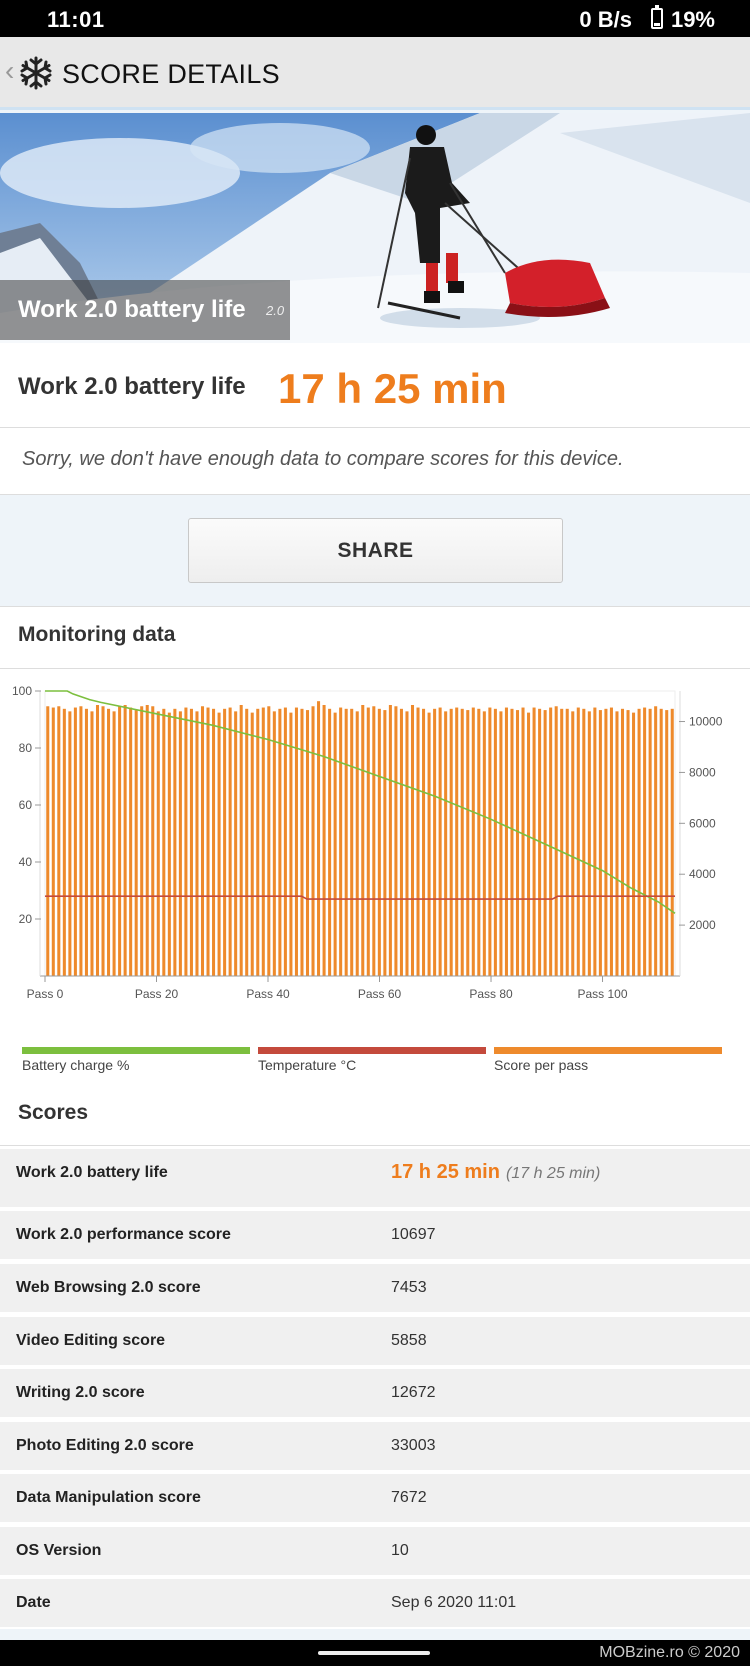 Image resolution: width=750 pixels, height=1666 pixels. Describe the element at coordinates (132, 309) in the screenshot. I see `hero-label: Work 2.0 battery life` at that location.